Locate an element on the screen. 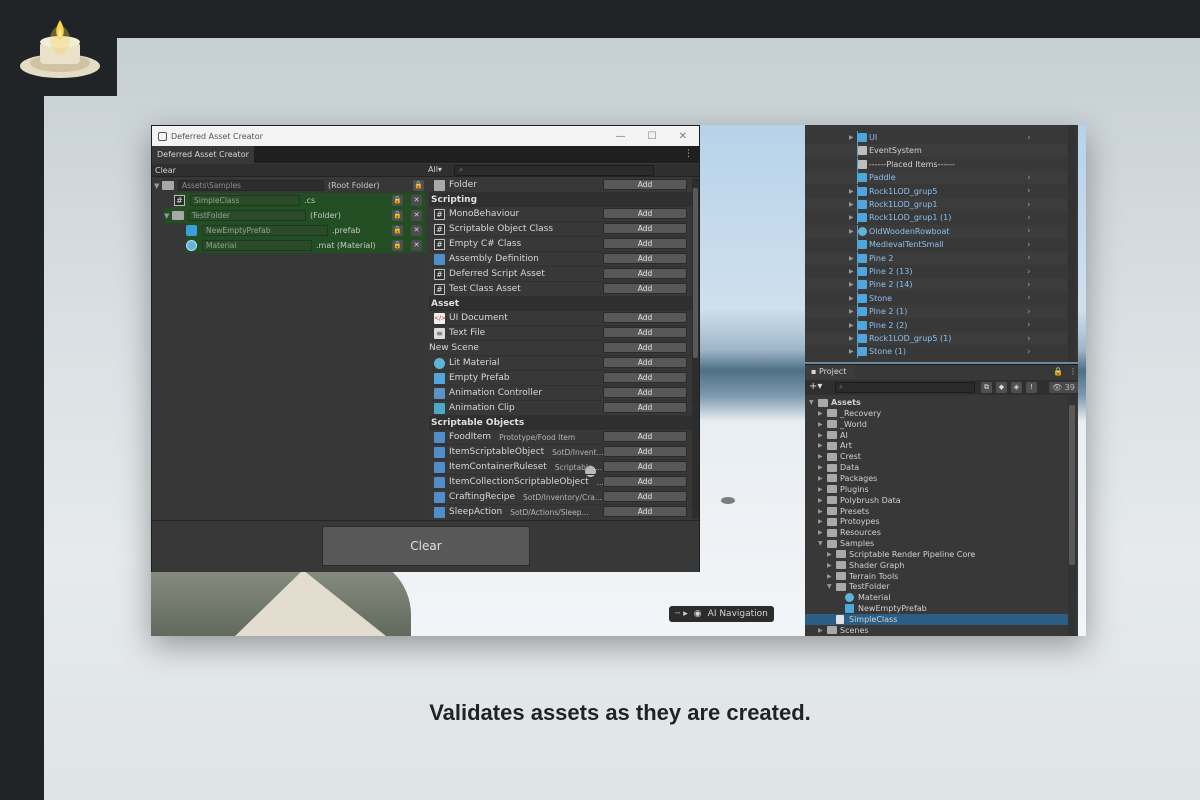  project-item: ▶ Resources is located at coordinates (936, 532).